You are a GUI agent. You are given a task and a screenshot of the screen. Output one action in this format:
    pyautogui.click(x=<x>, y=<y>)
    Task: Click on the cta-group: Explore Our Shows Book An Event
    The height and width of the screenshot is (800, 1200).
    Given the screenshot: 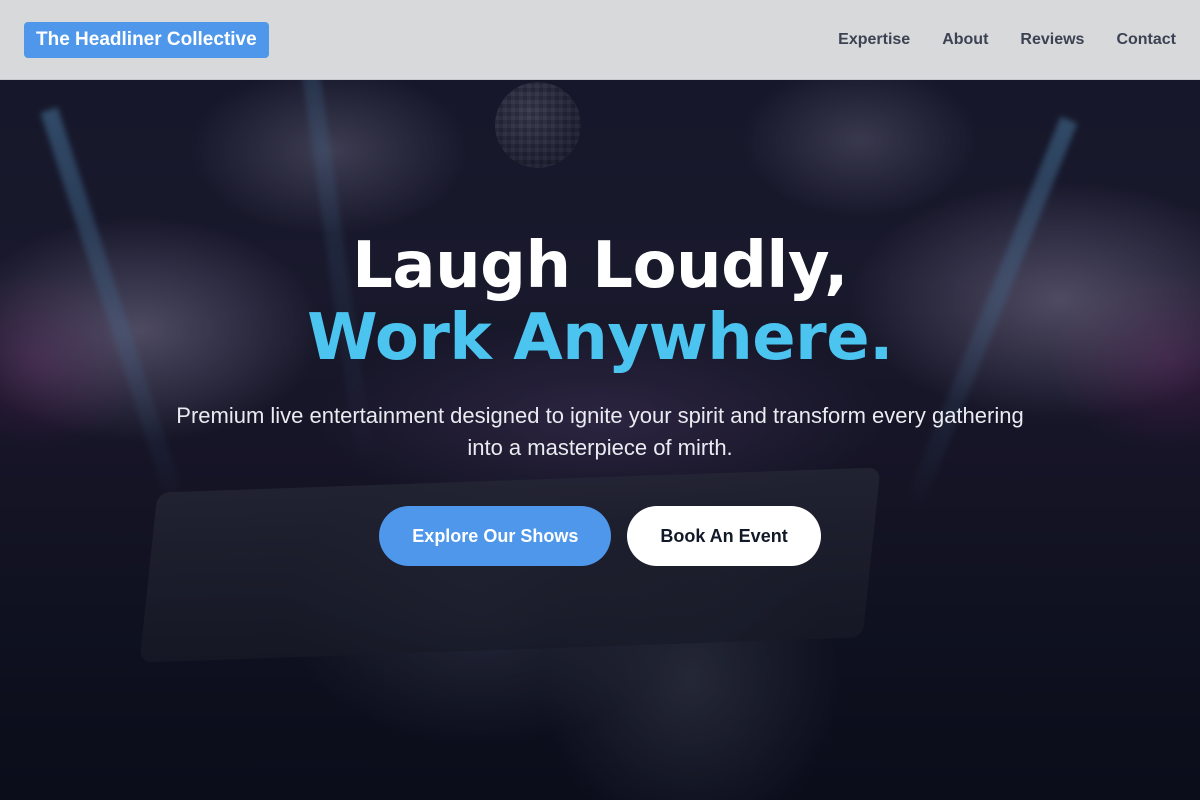 What is the action you would take?
    pyautogui.click(x=600, y=536)
    